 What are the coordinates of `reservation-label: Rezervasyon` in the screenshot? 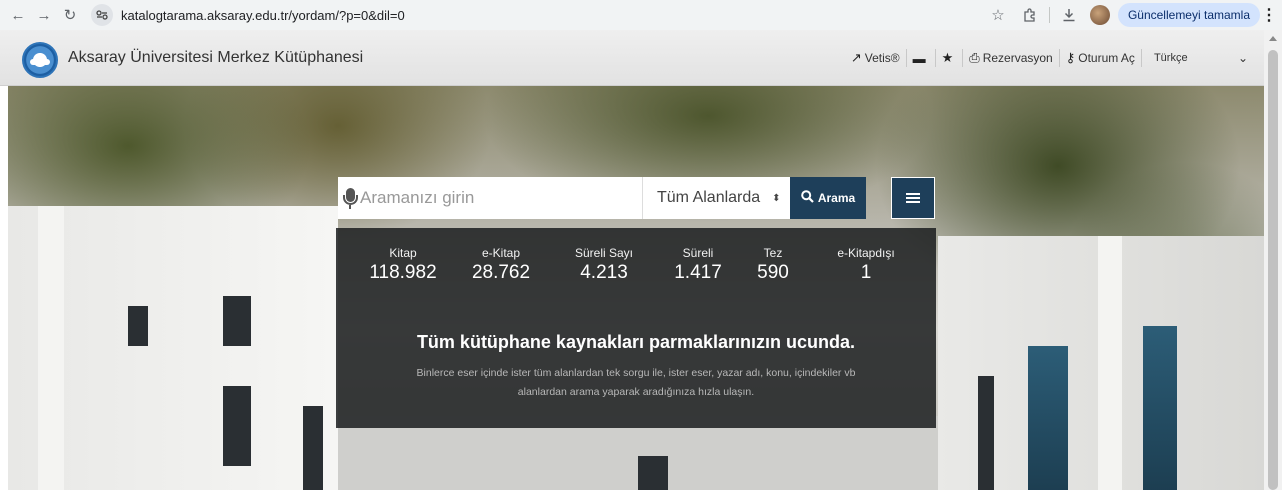 It's located at (1017, 58).